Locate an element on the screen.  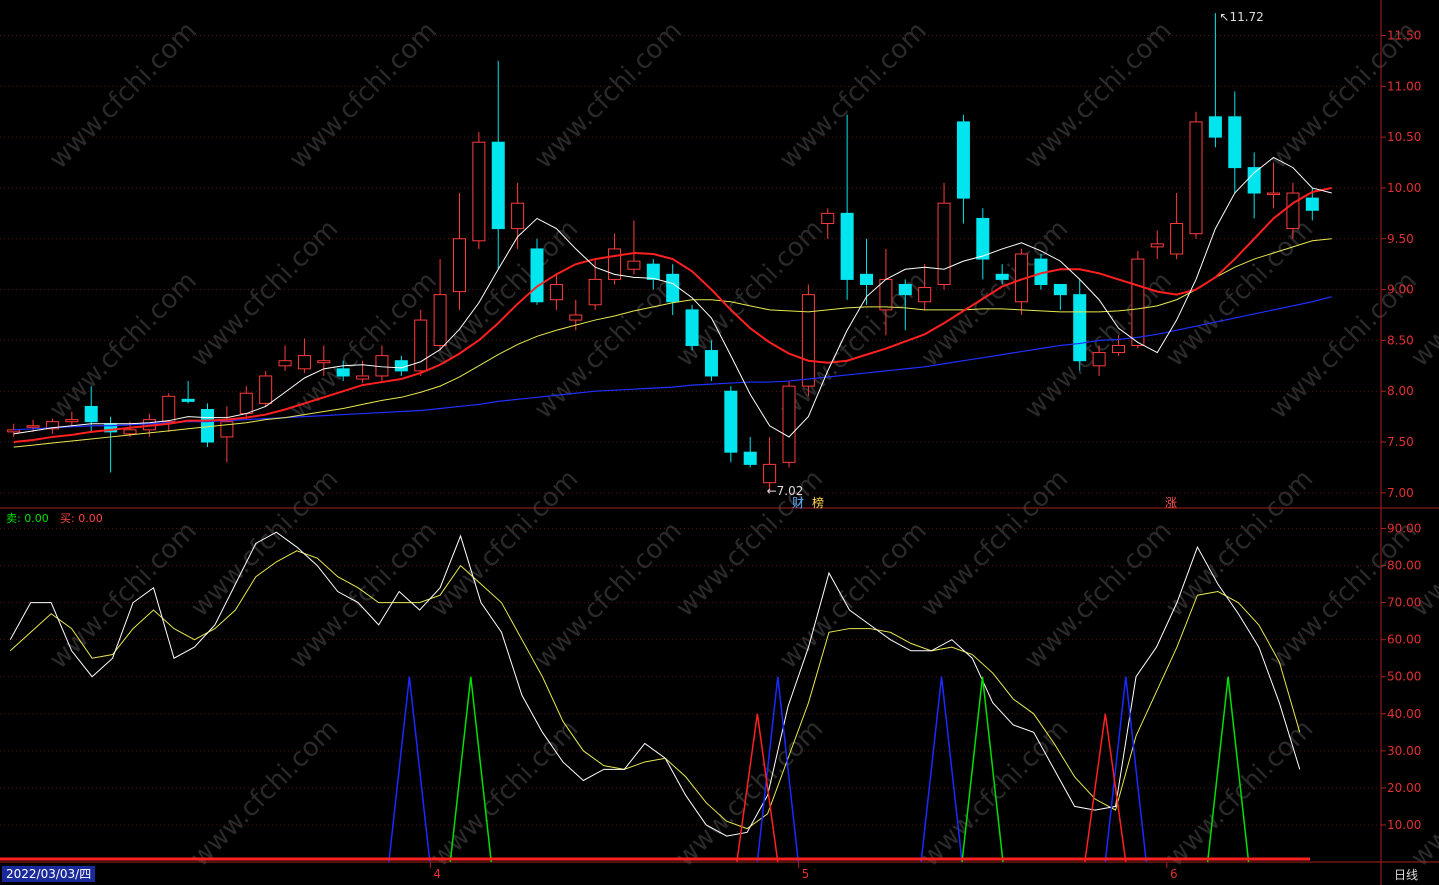
event-marker-finance: 财 is located at coordinates (798, 502).